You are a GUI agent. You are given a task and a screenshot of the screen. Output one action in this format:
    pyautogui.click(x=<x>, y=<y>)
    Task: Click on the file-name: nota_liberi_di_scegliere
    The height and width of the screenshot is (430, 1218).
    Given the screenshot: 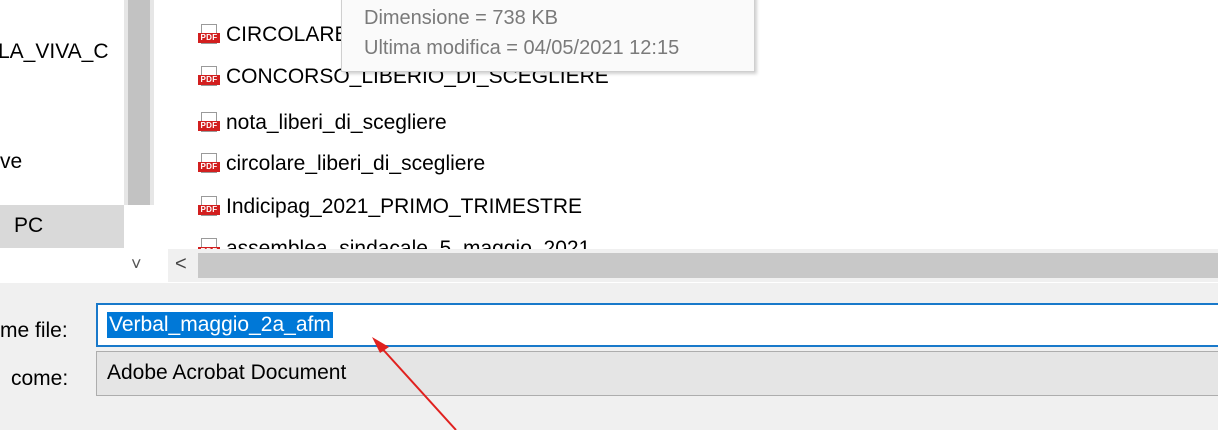 What is the action you would take?
    pyautogui.click(x=336, y=122)
    